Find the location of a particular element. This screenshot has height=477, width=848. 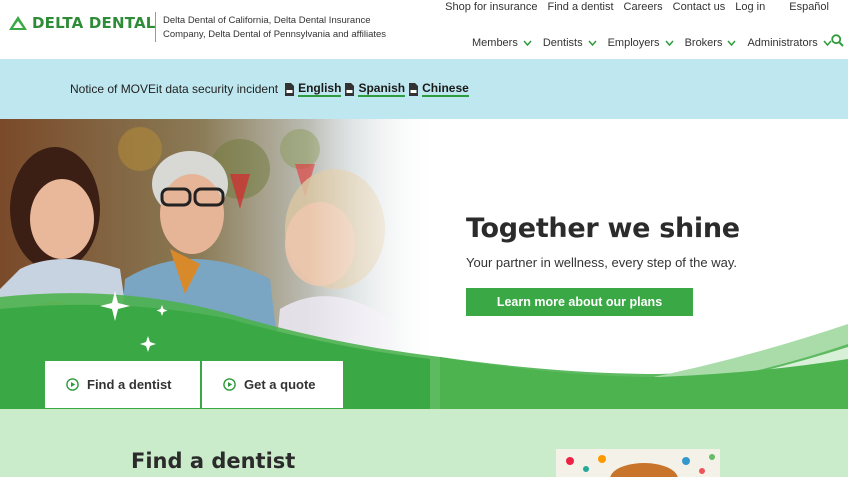

find-a-dentist-cta: Find a dentist is located at coordinates (122, 384).